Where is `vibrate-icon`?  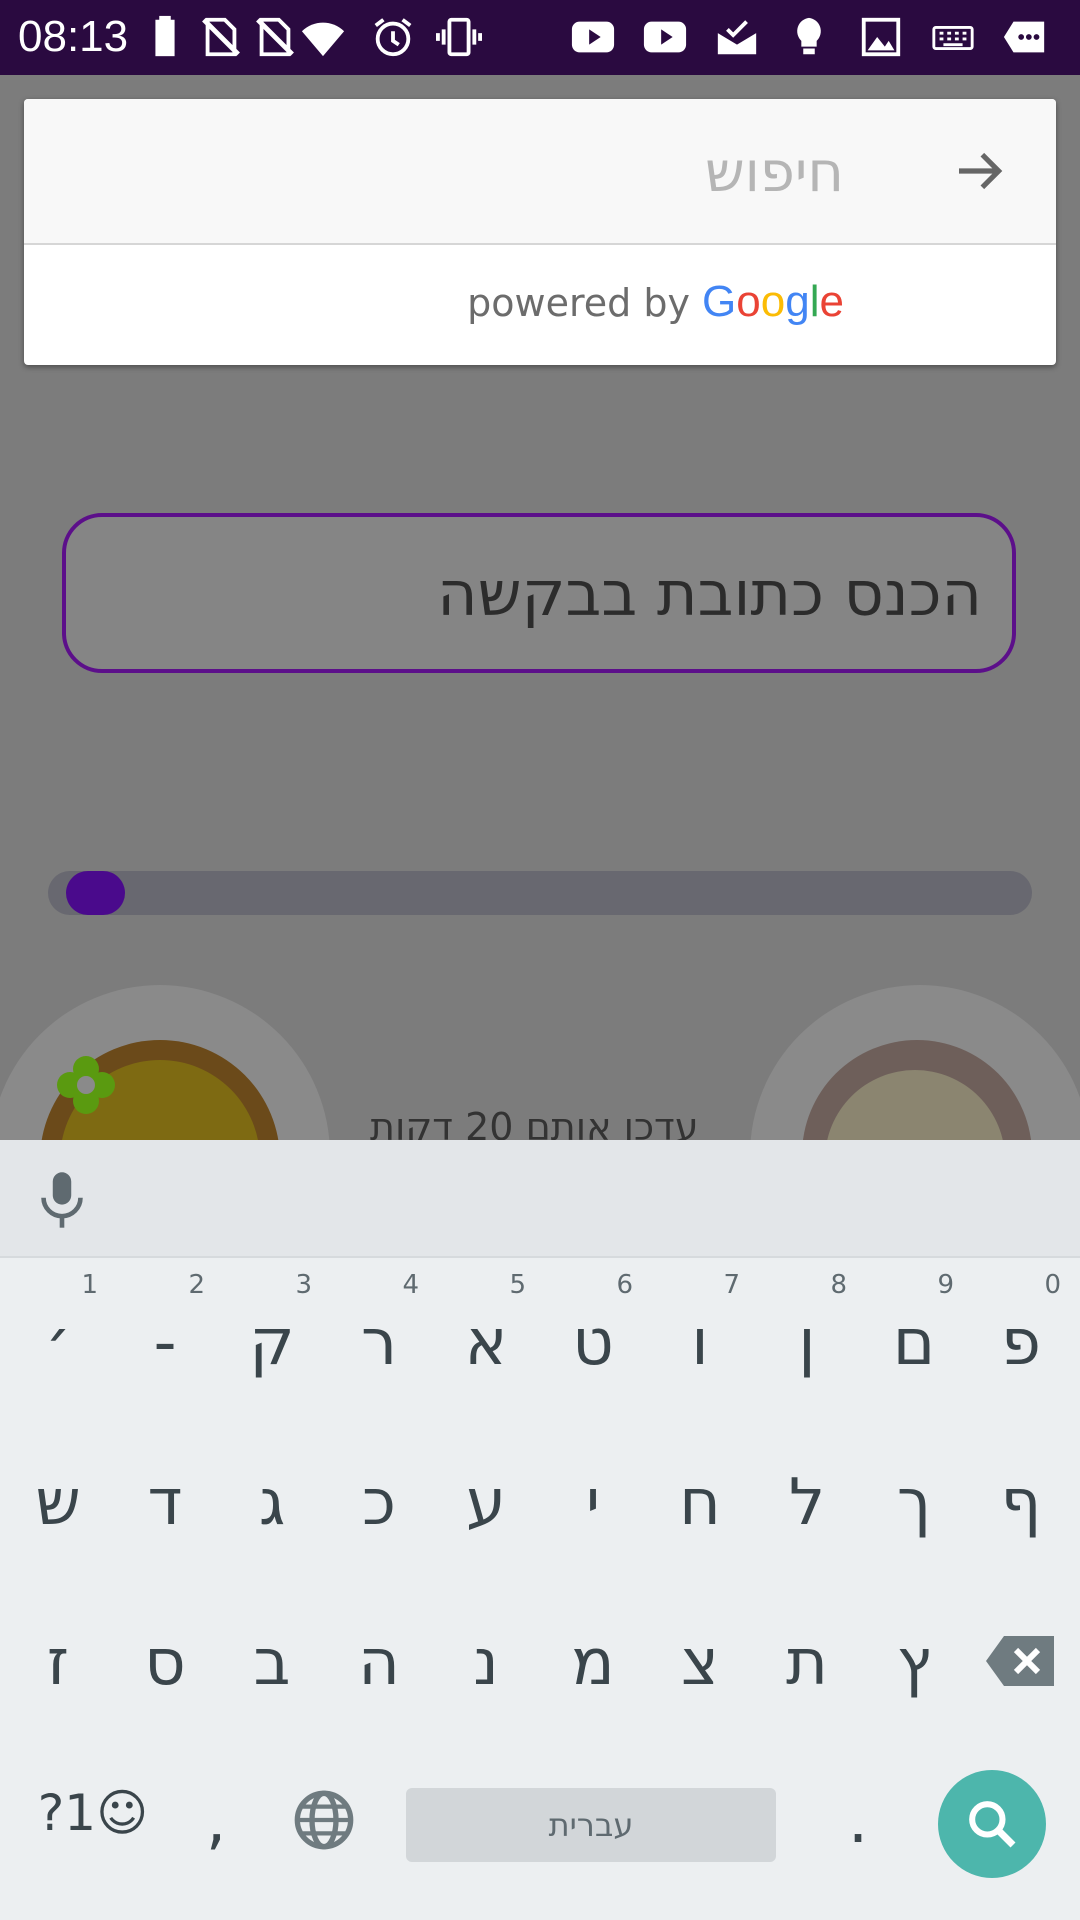 vibrate-icon is located at coordinates (459, 37).